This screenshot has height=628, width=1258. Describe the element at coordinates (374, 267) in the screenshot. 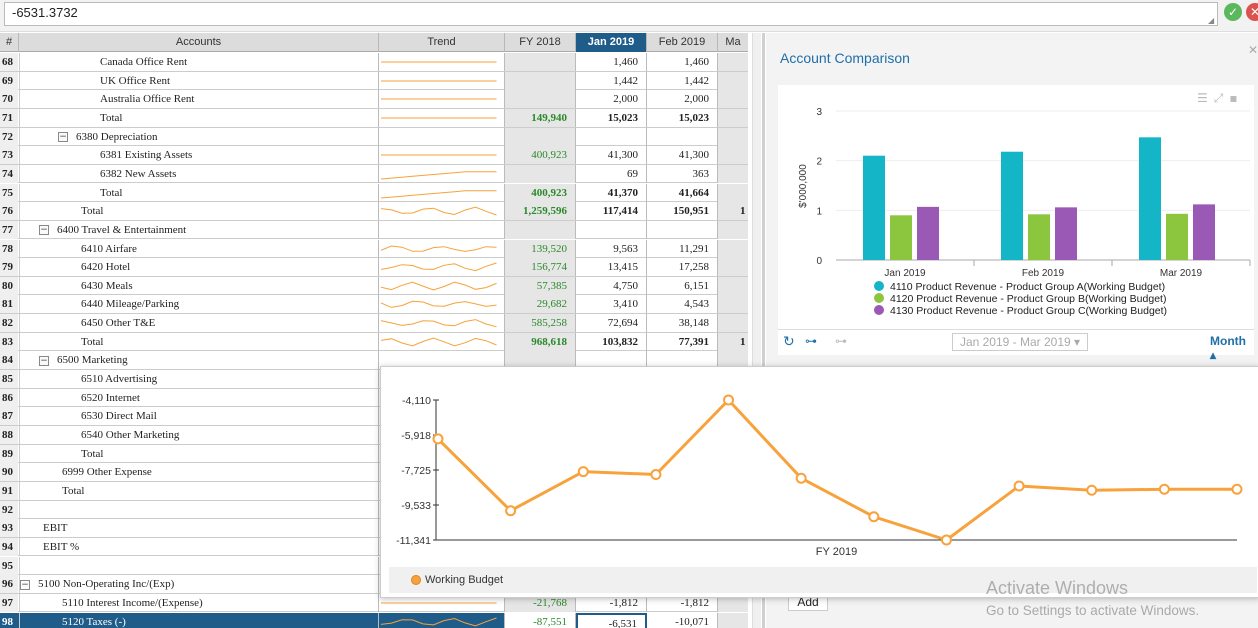

I see `table-row: 79 6420 Hotel 156,774 13,415 17,258` at that location.